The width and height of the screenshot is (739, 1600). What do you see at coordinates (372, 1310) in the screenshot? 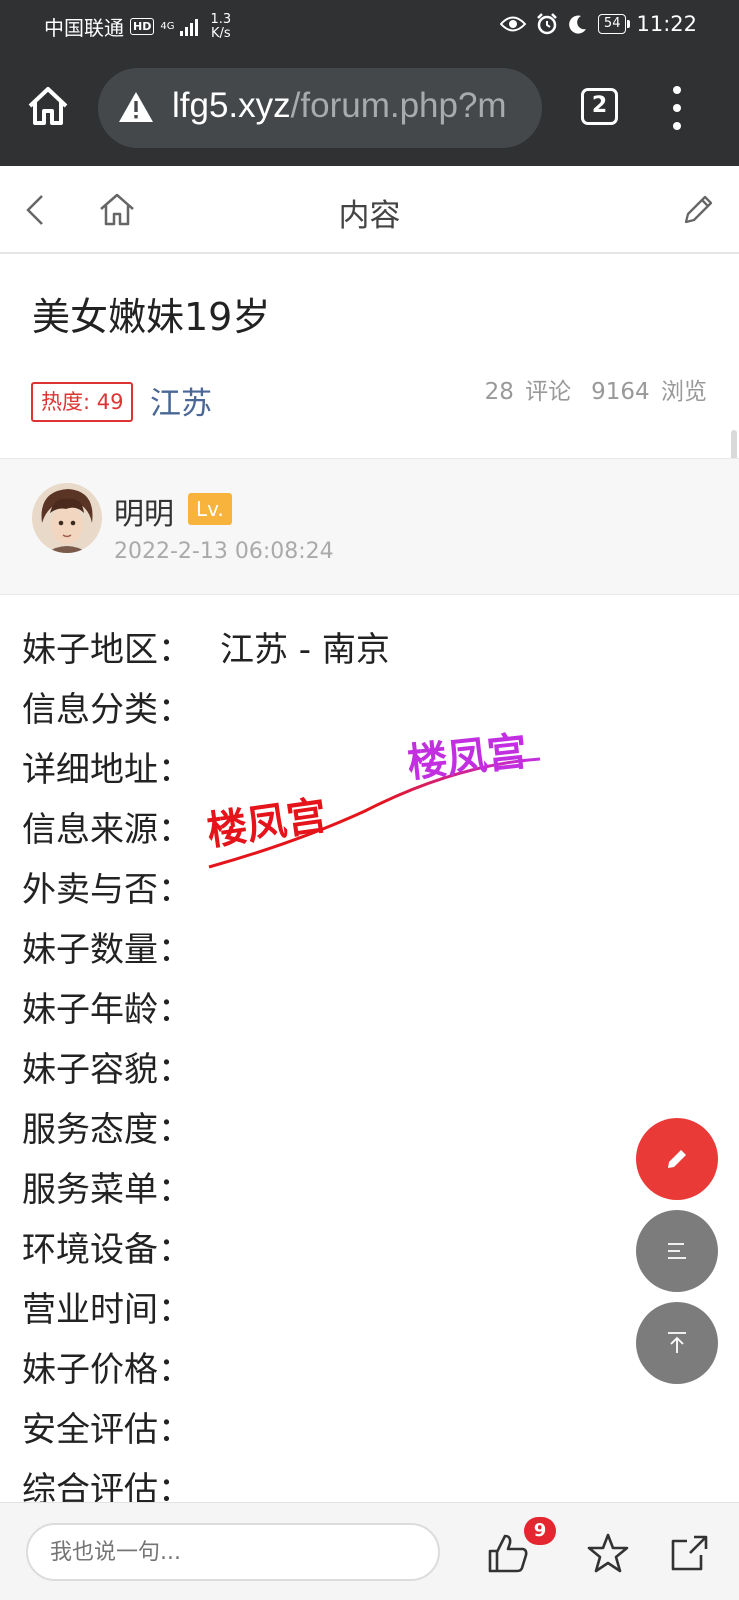
I see `info-row: 营业时间：` at bounding box center [372, 1310].